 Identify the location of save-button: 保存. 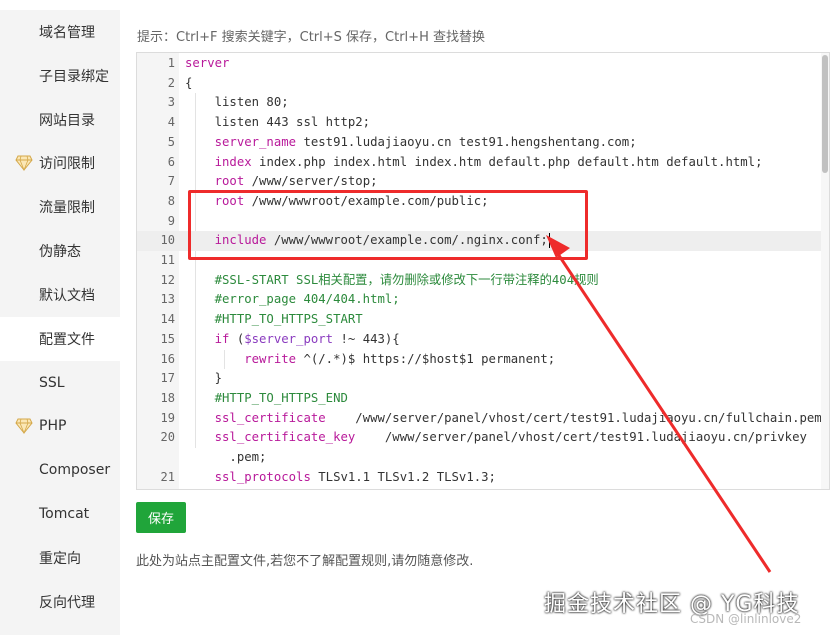
(161, 517).